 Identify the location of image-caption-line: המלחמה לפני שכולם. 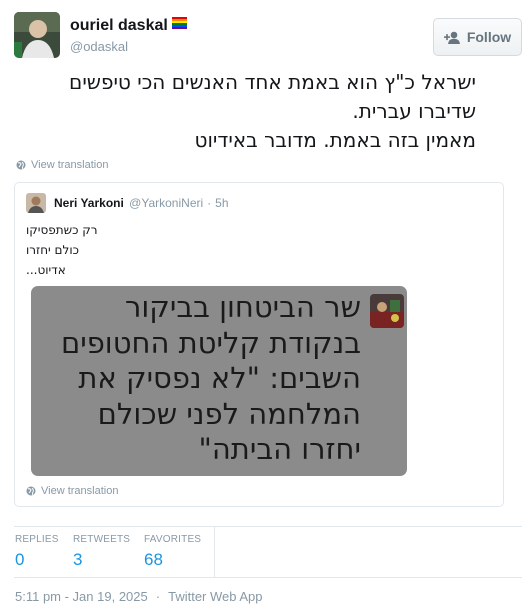
(229, 413).